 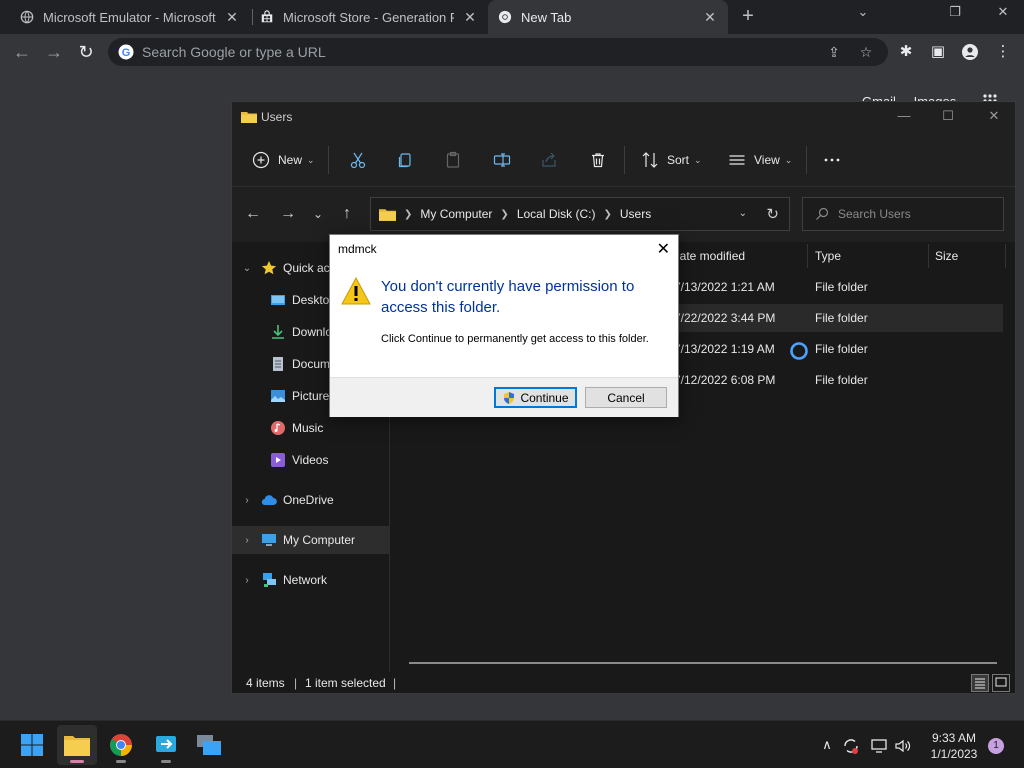 I want to click on taskbar: ∧ 9:33 AM 1/1/2023 1, so click(x=512, y=744).